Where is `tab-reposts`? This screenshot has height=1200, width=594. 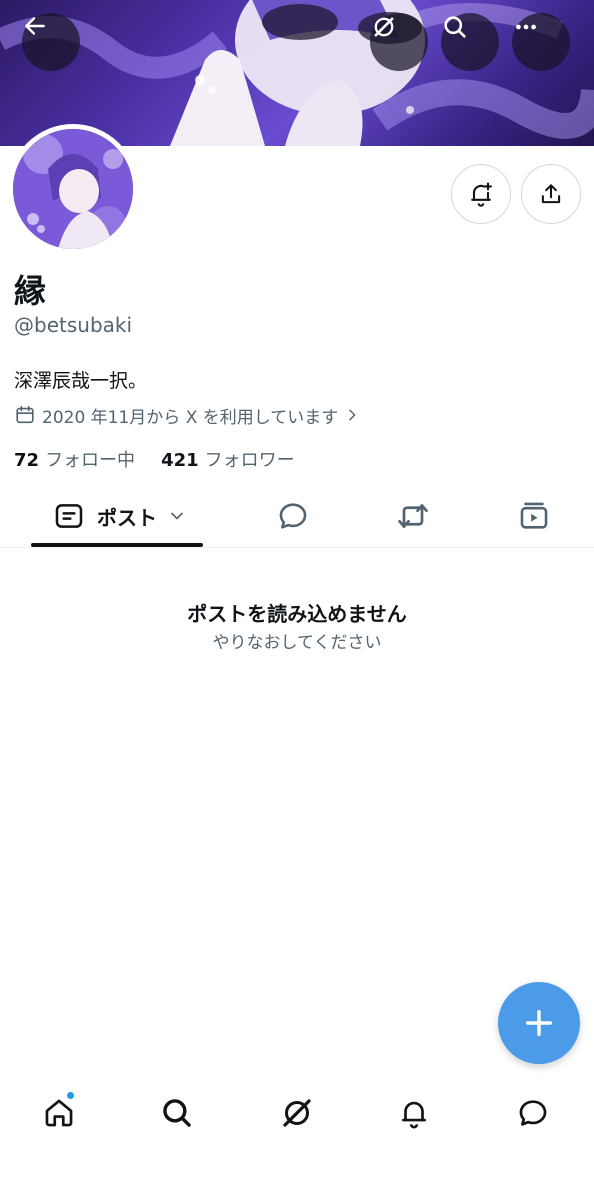 tab-reposts is located at coordinates (413, 516).